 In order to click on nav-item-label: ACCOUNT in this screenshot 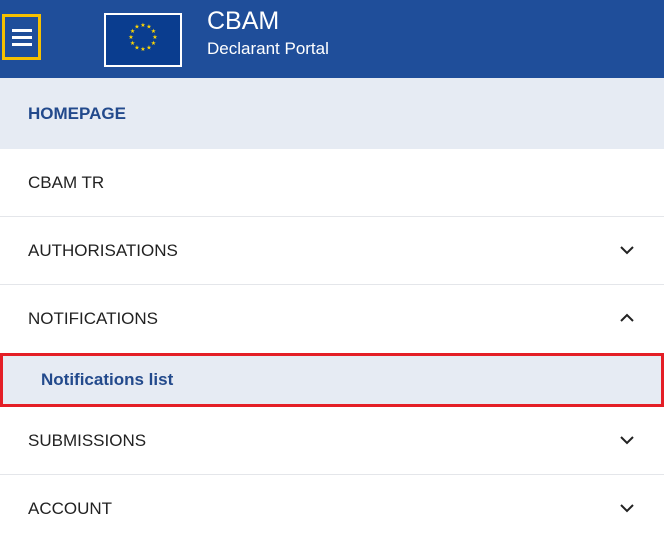, I will do `click(70, 508)`.